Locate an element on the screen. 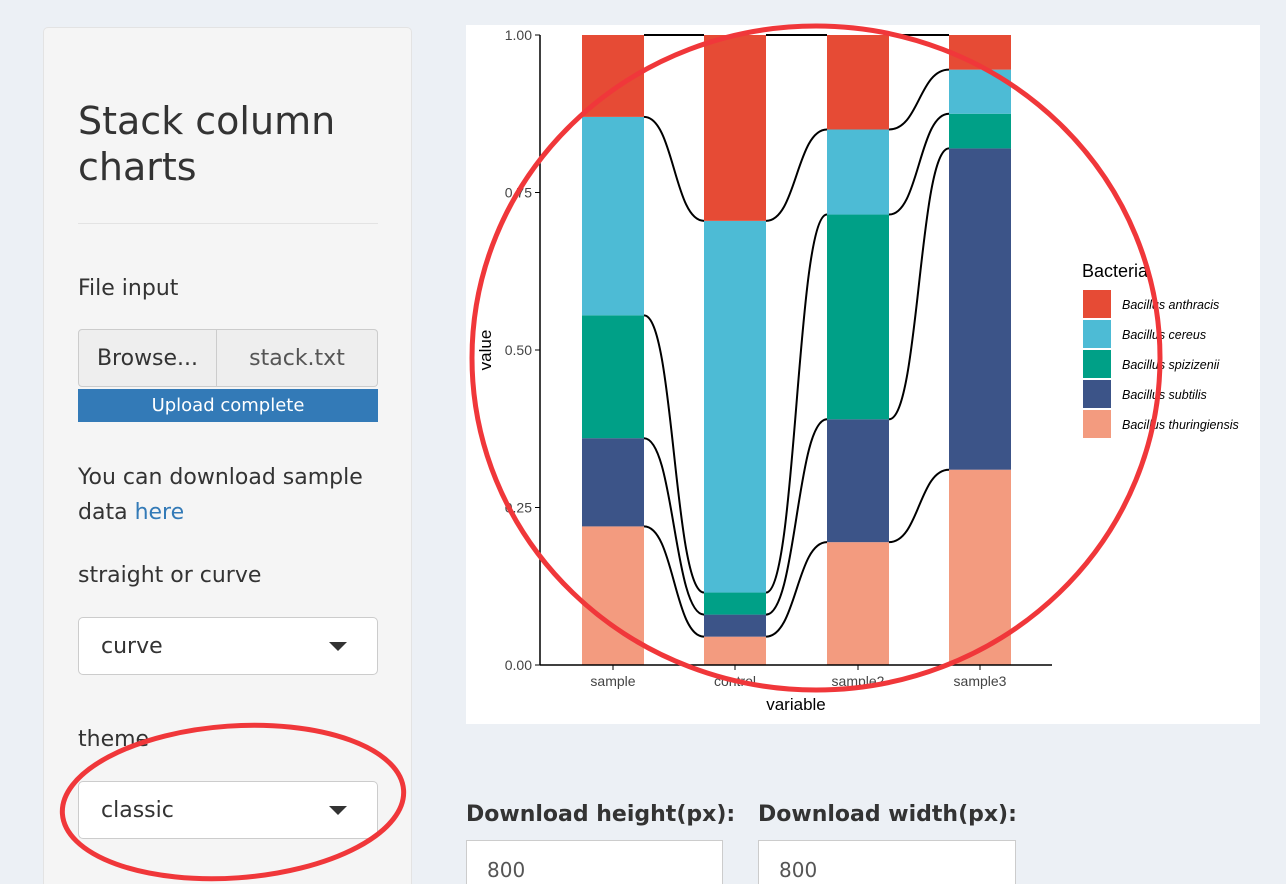  theme-select: classic is located at coordinates (228, 810).